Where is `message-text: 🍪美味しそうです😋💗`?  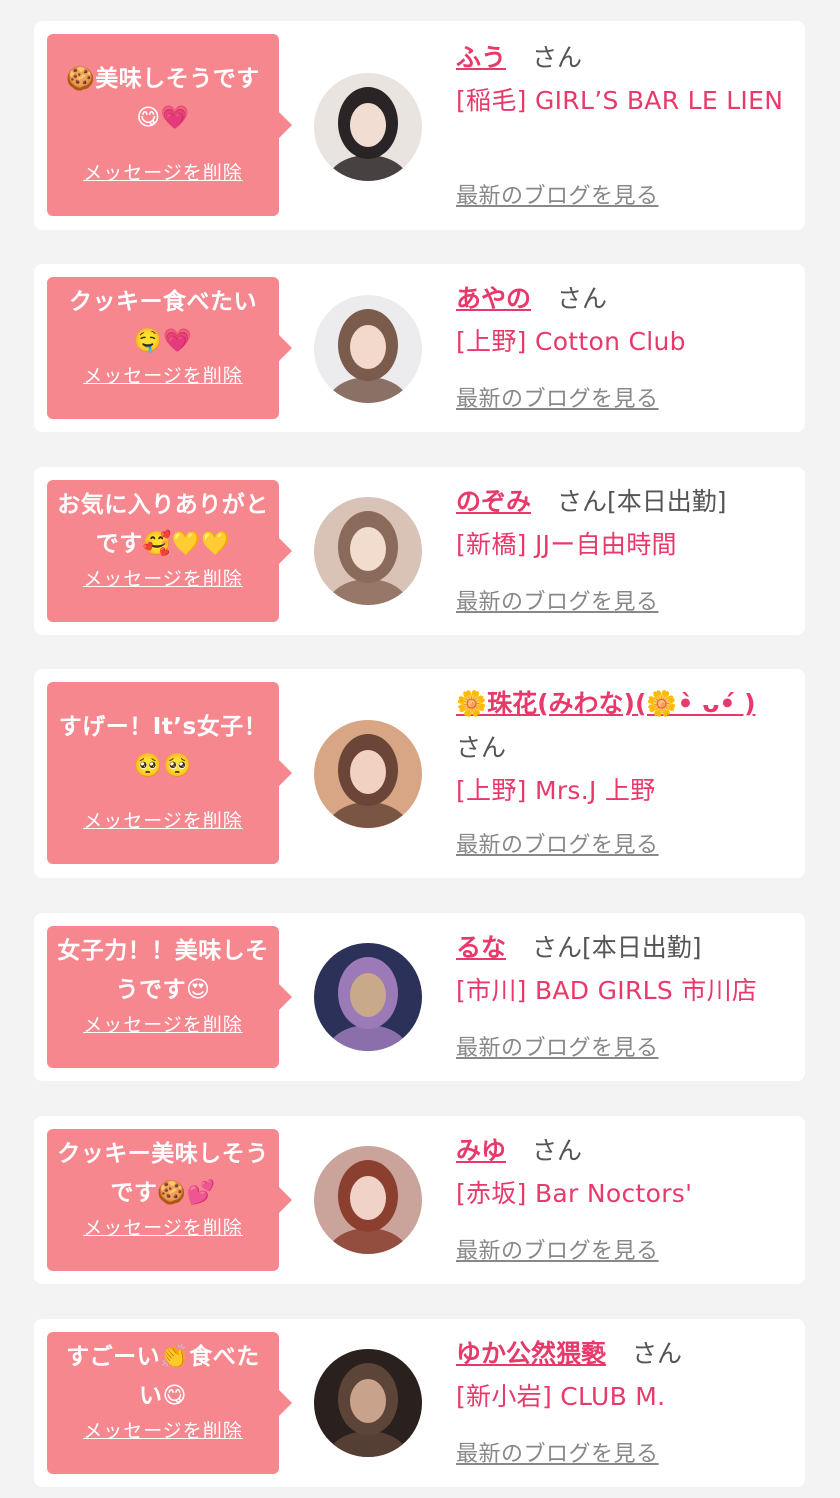 message-text: 🍪美味しそうです😋💗 is located at coordinates (163, 98).